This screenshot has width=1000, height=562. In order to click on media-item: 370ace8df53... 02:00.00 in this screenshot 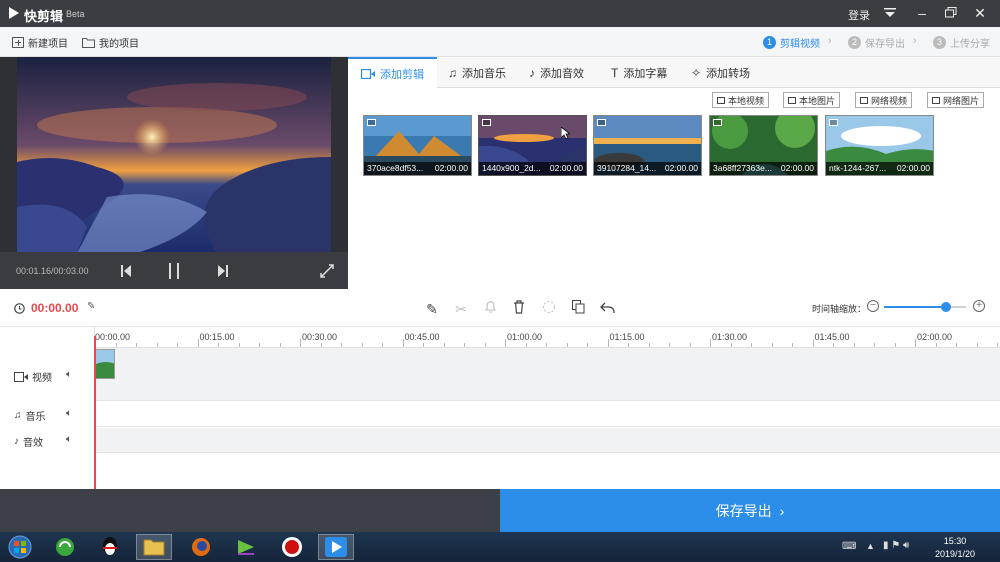, I will do `click(417, 145)`.